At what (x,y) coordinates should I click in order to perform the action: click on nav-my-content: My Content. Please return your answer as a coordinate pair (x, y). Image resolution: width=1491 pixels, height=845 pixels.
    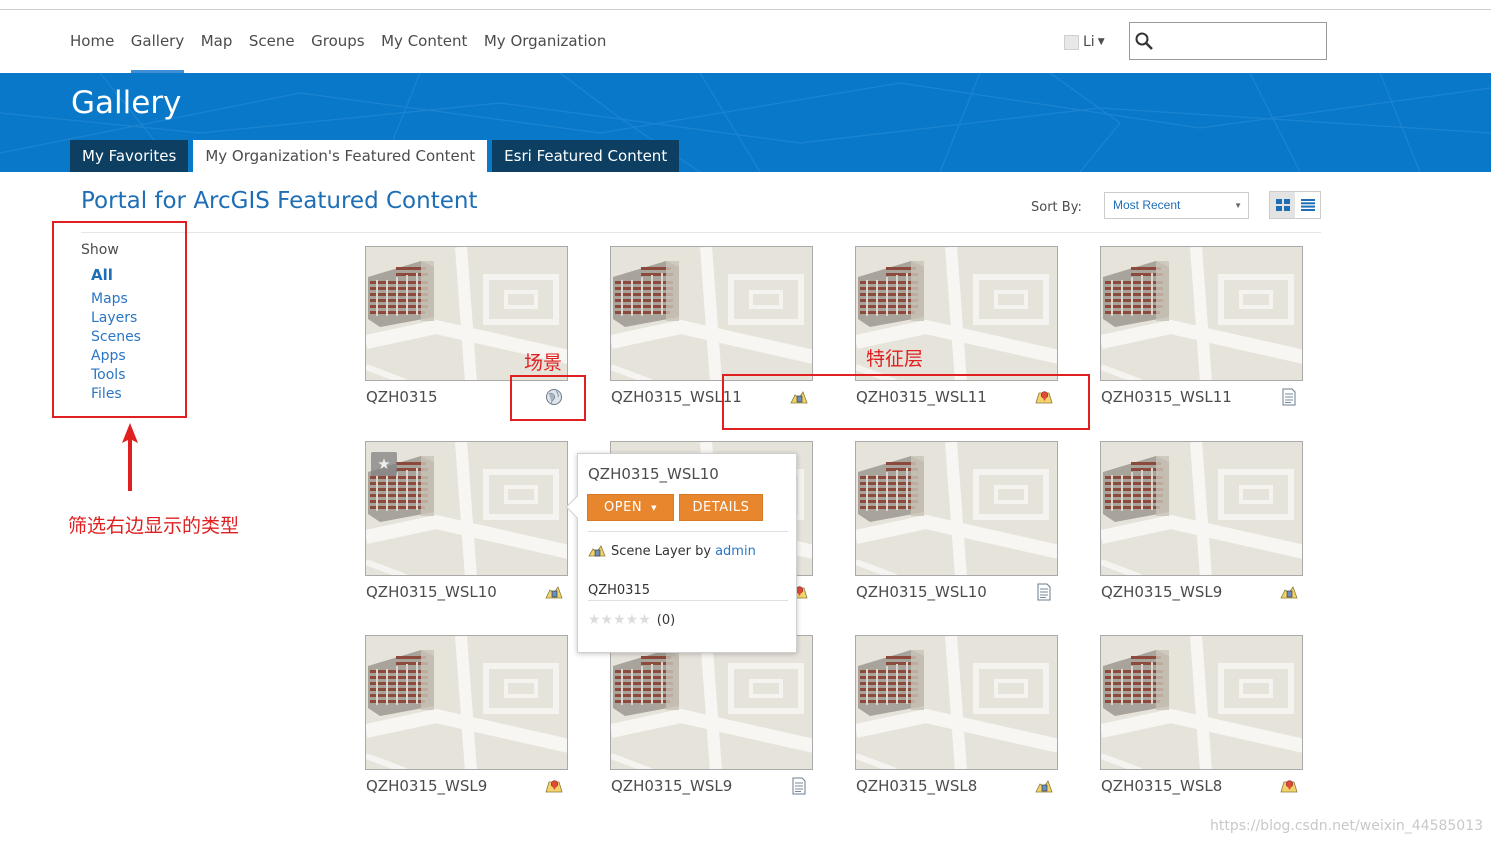
    Looking at the image, I should click on (424, 41).